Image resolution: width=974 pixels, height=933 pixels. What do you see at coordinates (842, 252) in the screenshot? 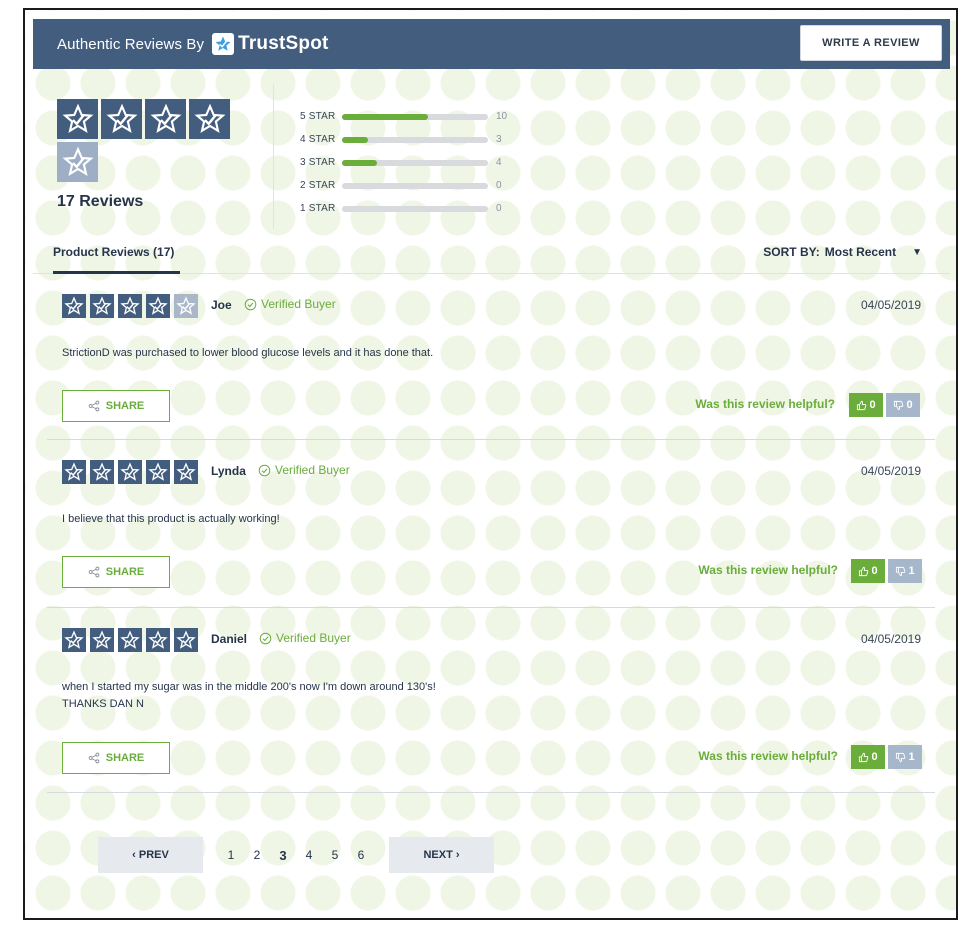
I see `sort-dropdown: SORT BY: Most Recent ▼` at bounding box center [842, 252].